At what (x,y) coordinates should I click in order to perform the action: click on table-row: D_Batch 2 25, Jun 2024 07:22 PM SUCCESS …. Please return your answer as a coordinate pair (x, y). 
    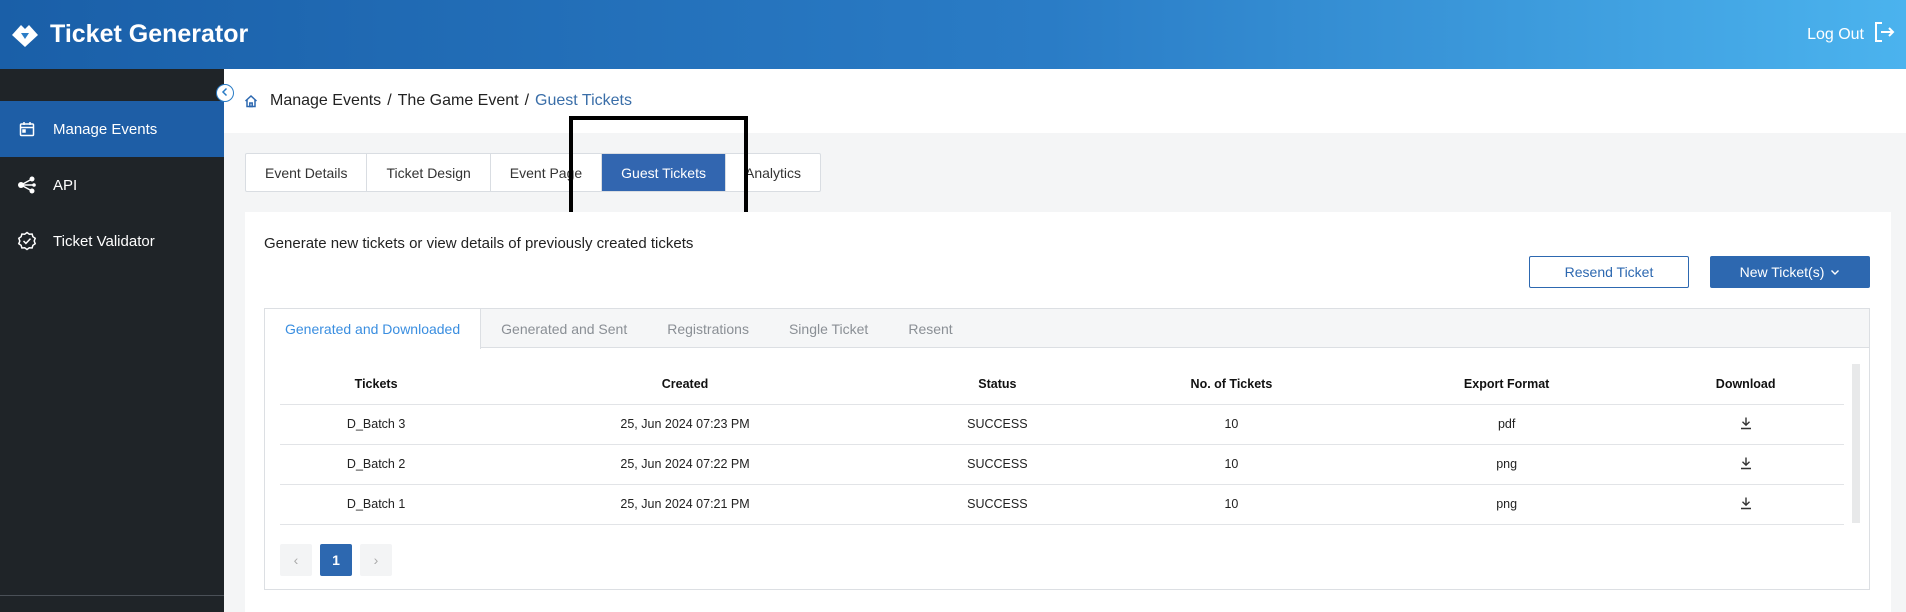
    Looking at the image, I should click on (1062, 464).